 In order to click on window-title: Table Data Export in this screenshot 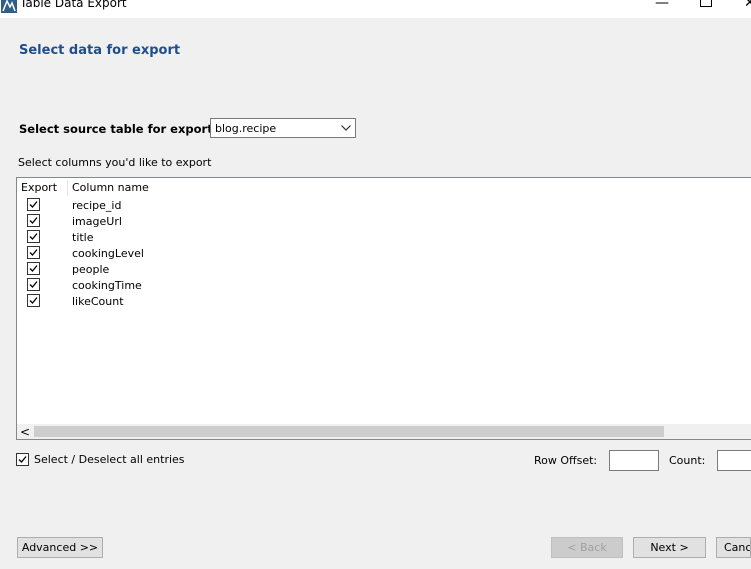, I will do `click(73, 5)`.